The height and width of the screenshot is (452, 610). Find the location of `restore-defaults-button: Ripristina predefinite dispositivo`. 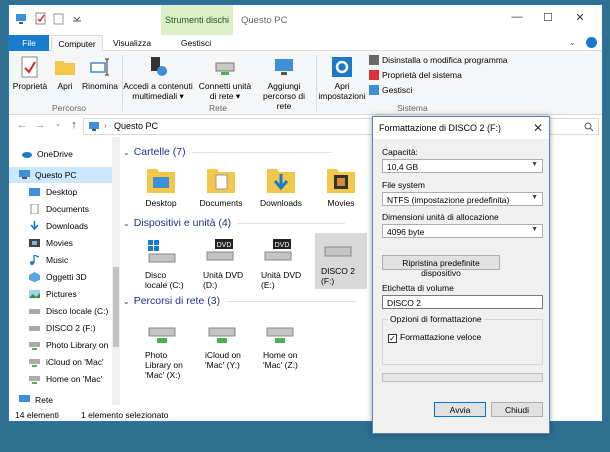

restore-defaults-button: Ripristina predefinite dispositivo is located at coordinates (441, 266).